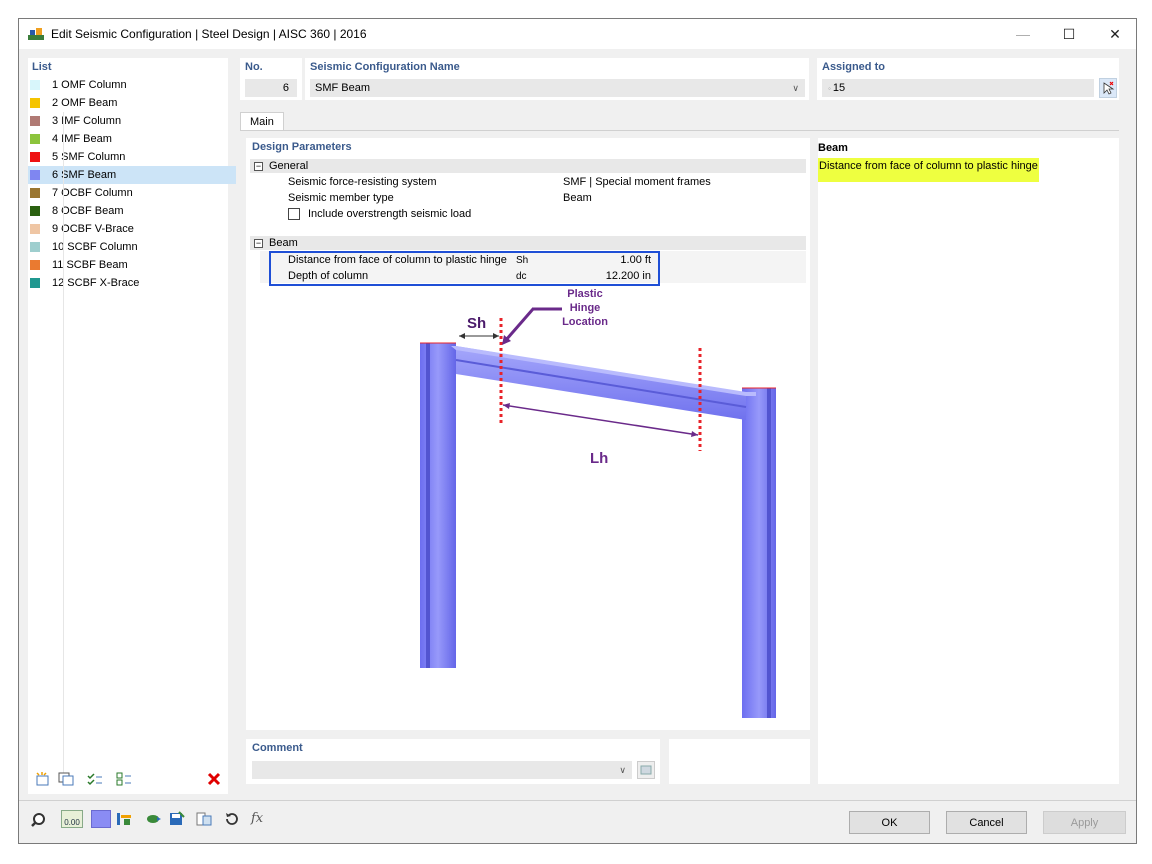  I want to click on assigned-label: Assigned to, so click(853, 67).